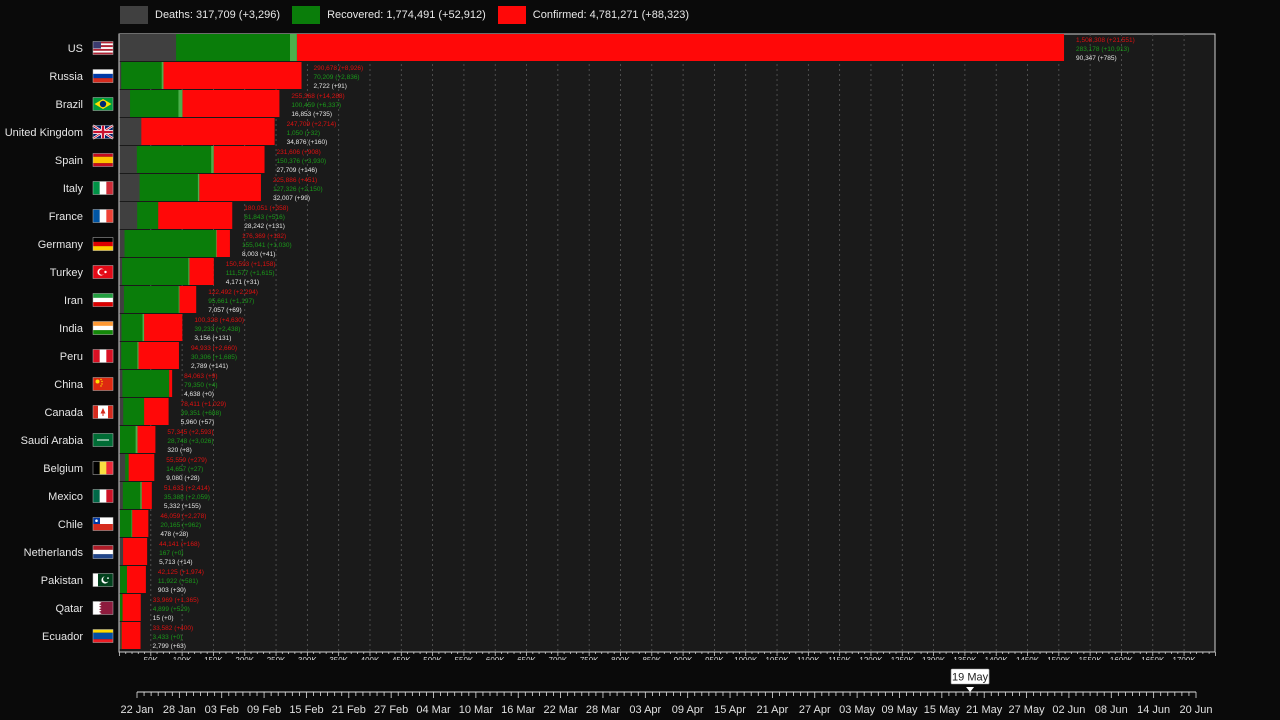  Describe the element at coordinates (349, 710) in the screenshot. I see `timeline-date-label: 21 Feb` at that location.